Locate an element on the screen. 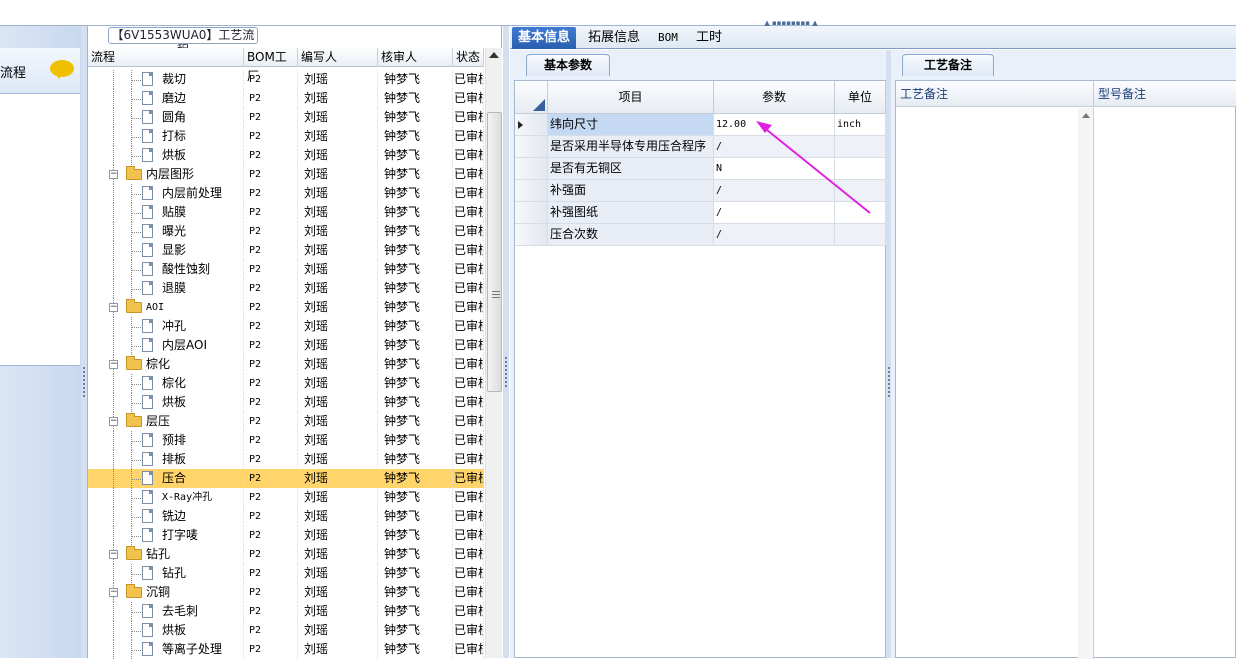 The width and height of the screenshot is (1236, 659). tree-node: 压合 is located at coordinates (166, 478).